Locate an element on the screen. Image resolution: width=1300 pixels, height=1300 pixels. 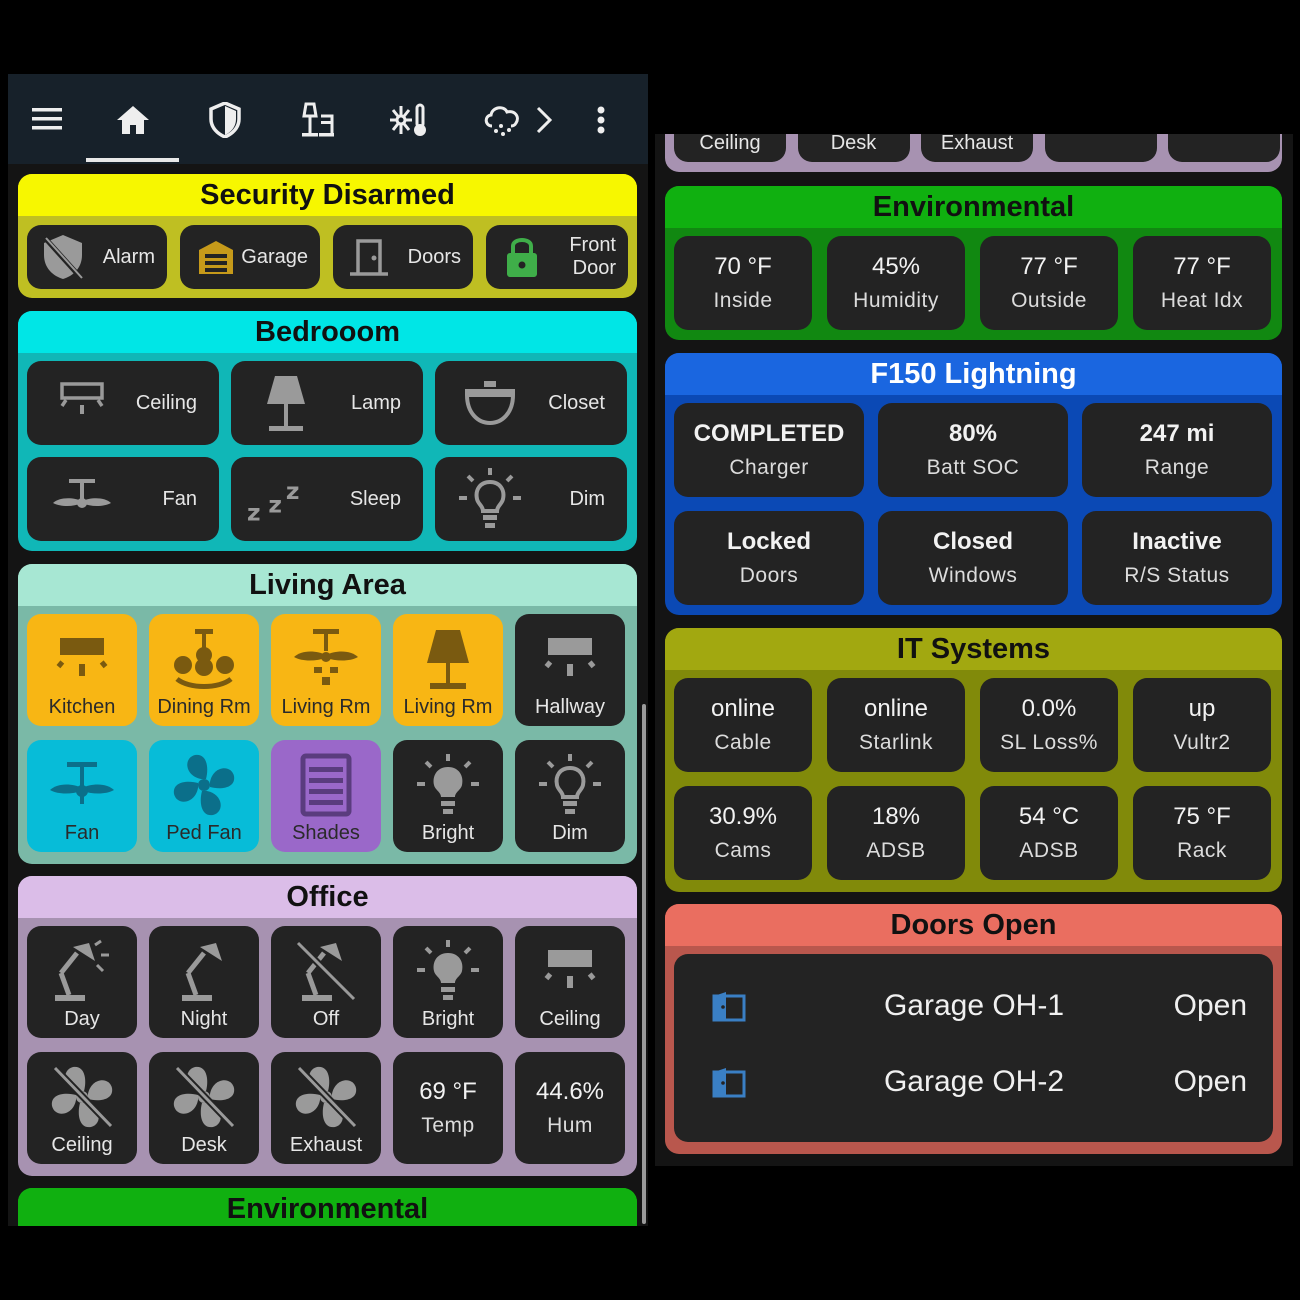
more-vert-icon is located at coordinates (601, 120).